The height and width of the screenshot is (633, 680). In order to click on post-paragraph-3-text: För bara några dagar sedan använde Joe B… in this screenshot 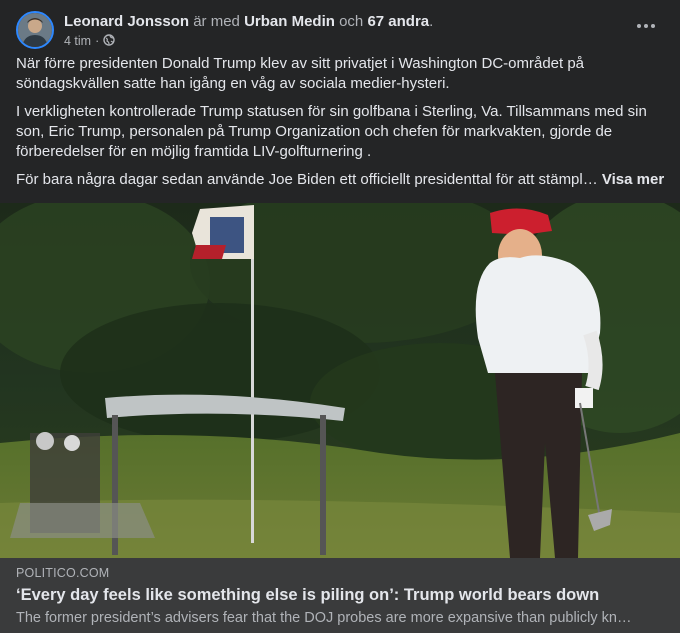, I will do `click(307, 179)`.